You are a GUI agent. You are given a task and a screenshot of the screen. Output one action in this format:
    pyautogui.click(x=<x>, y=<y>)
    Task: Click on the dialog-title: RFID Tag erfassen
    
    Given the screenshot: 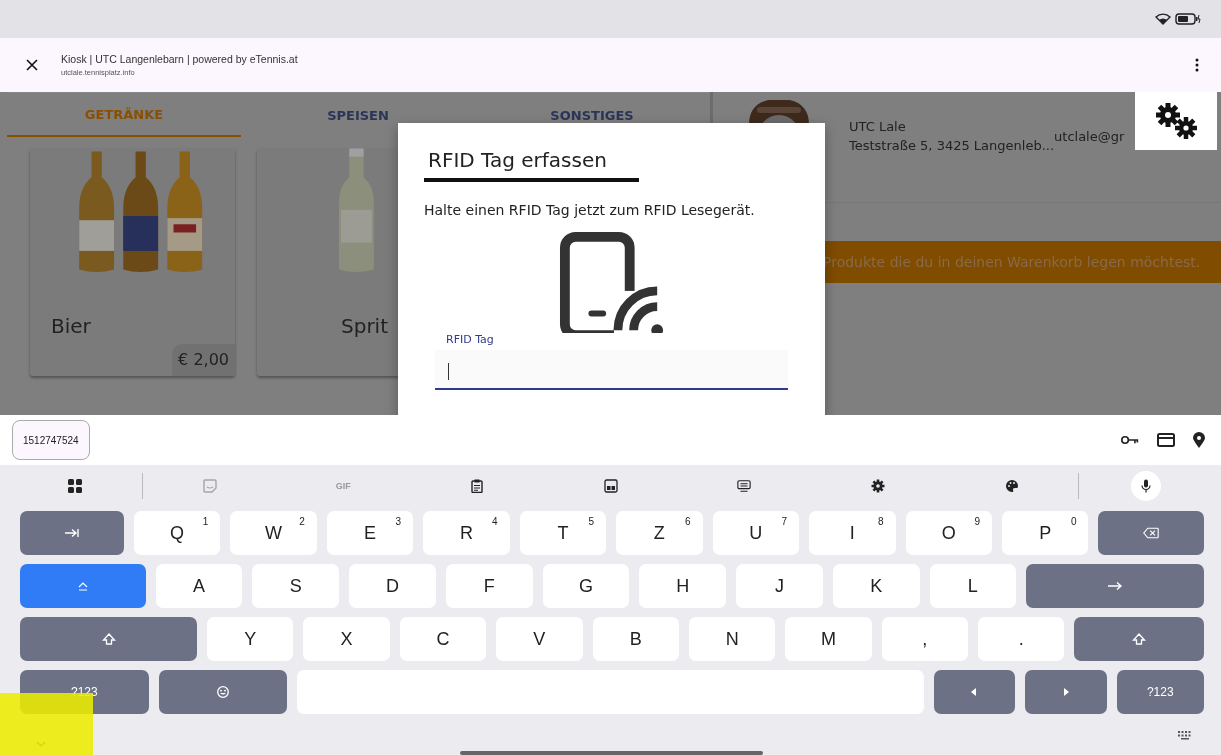 What is the action you would take?
    pyautogui.click(x=531, y=165)
    